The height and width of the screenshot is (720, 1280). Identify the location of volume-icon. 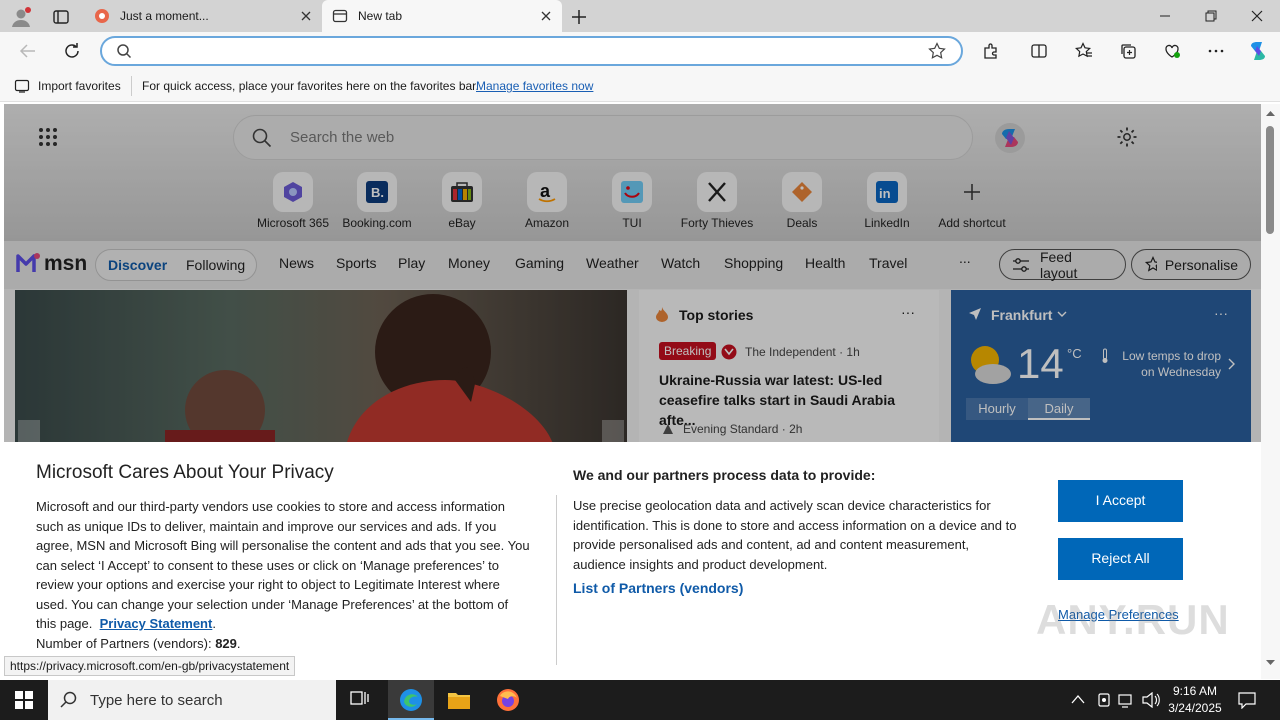
(1151, 700).